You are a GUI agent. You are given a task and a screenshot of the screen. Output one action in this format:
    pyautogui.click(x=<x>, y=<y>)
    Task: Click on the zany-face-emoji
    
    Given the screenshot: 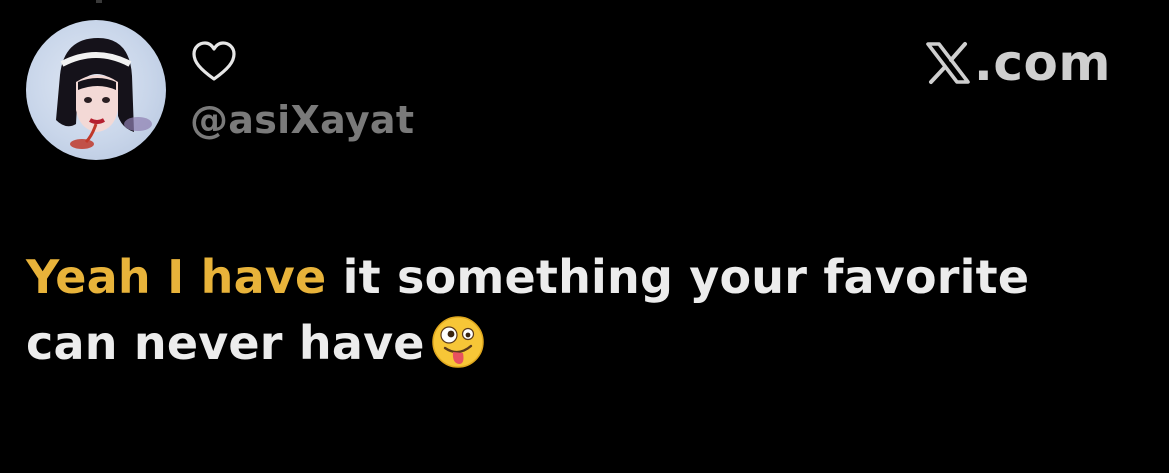 What is the action you would take?
    pyautogui.click(x=457, y=342)
    